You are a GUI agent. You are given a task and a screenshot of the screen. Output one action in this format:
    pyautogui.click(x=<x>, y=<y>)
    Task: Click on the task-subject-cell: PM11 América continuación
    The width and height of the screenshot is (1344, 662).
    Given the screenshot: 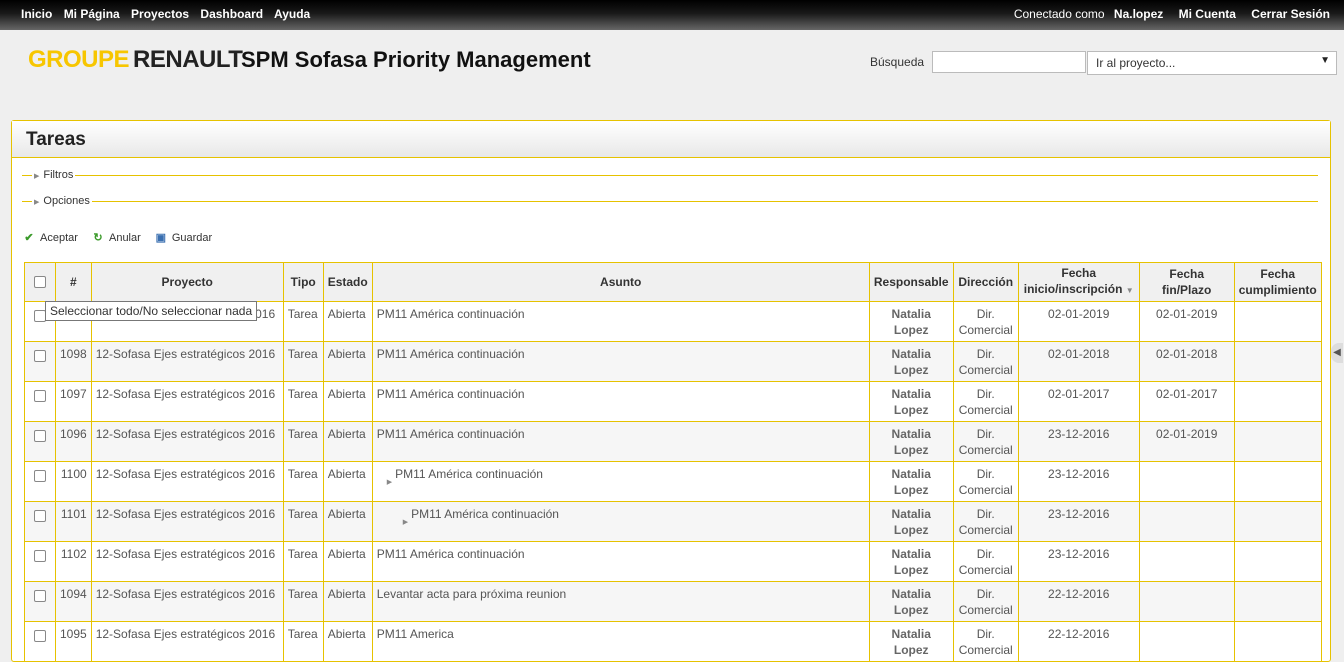 What is the action you would take?
    pyautogui.click(x=620, y=361)
    